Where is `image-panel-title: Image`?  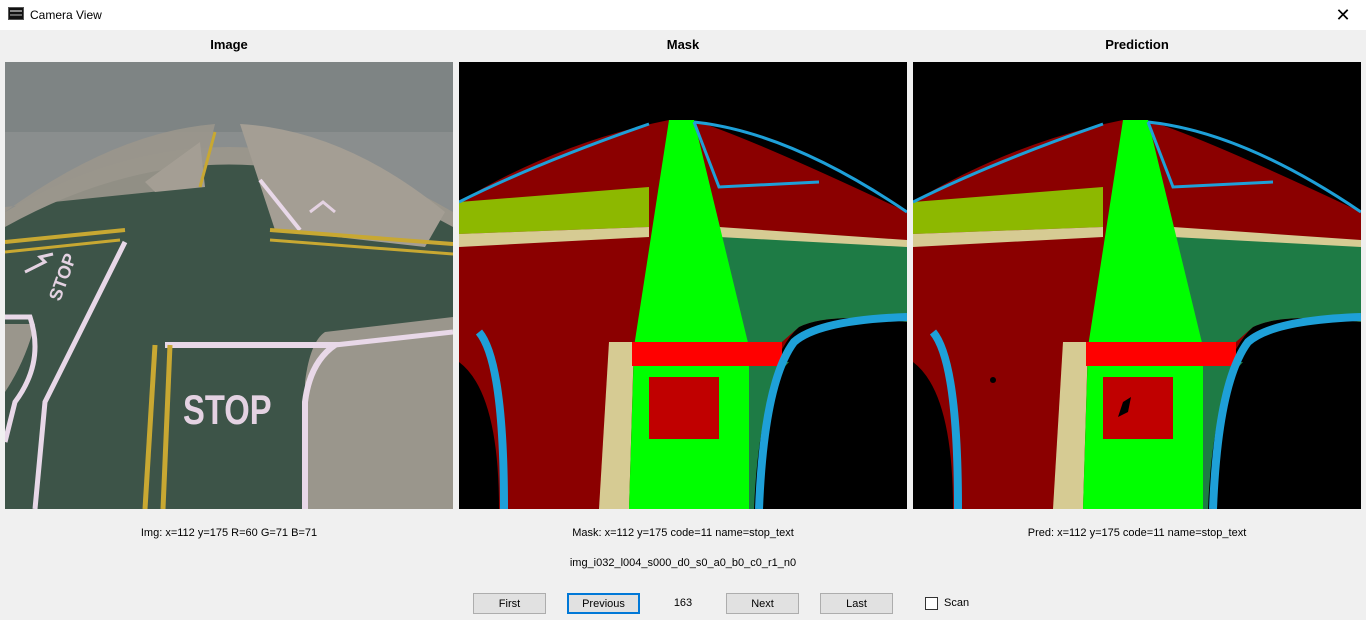 image-panel-title: Image is located at coordinates (229, 44).